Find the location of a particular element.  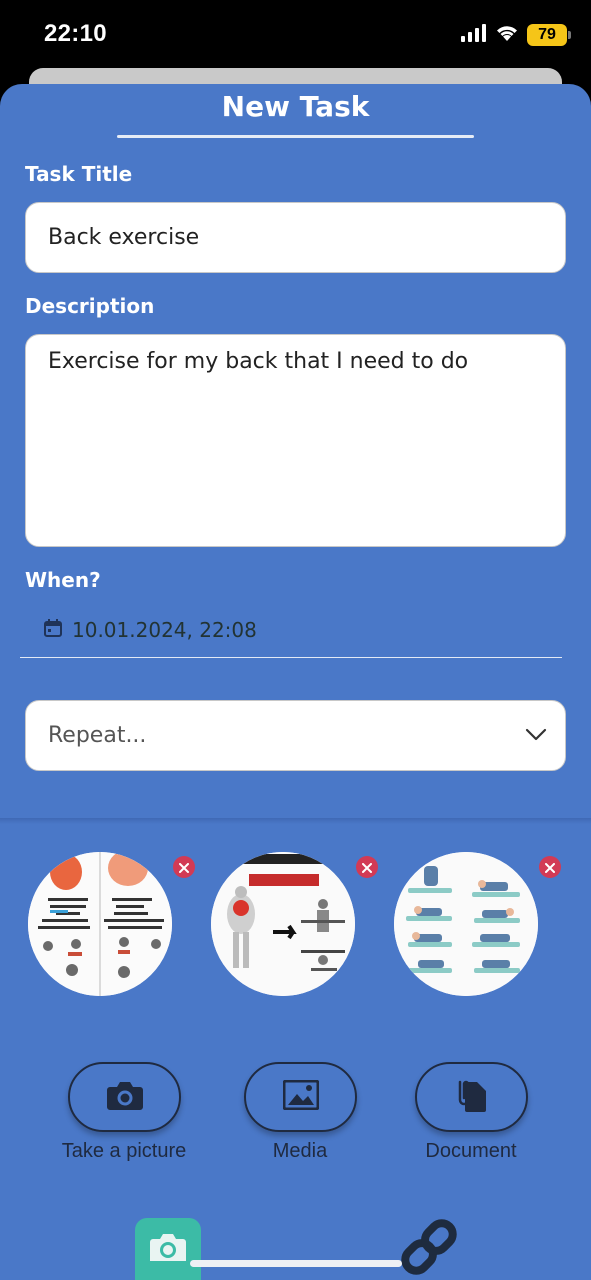

status-icons: 79 is located at coordinates (516, 35).